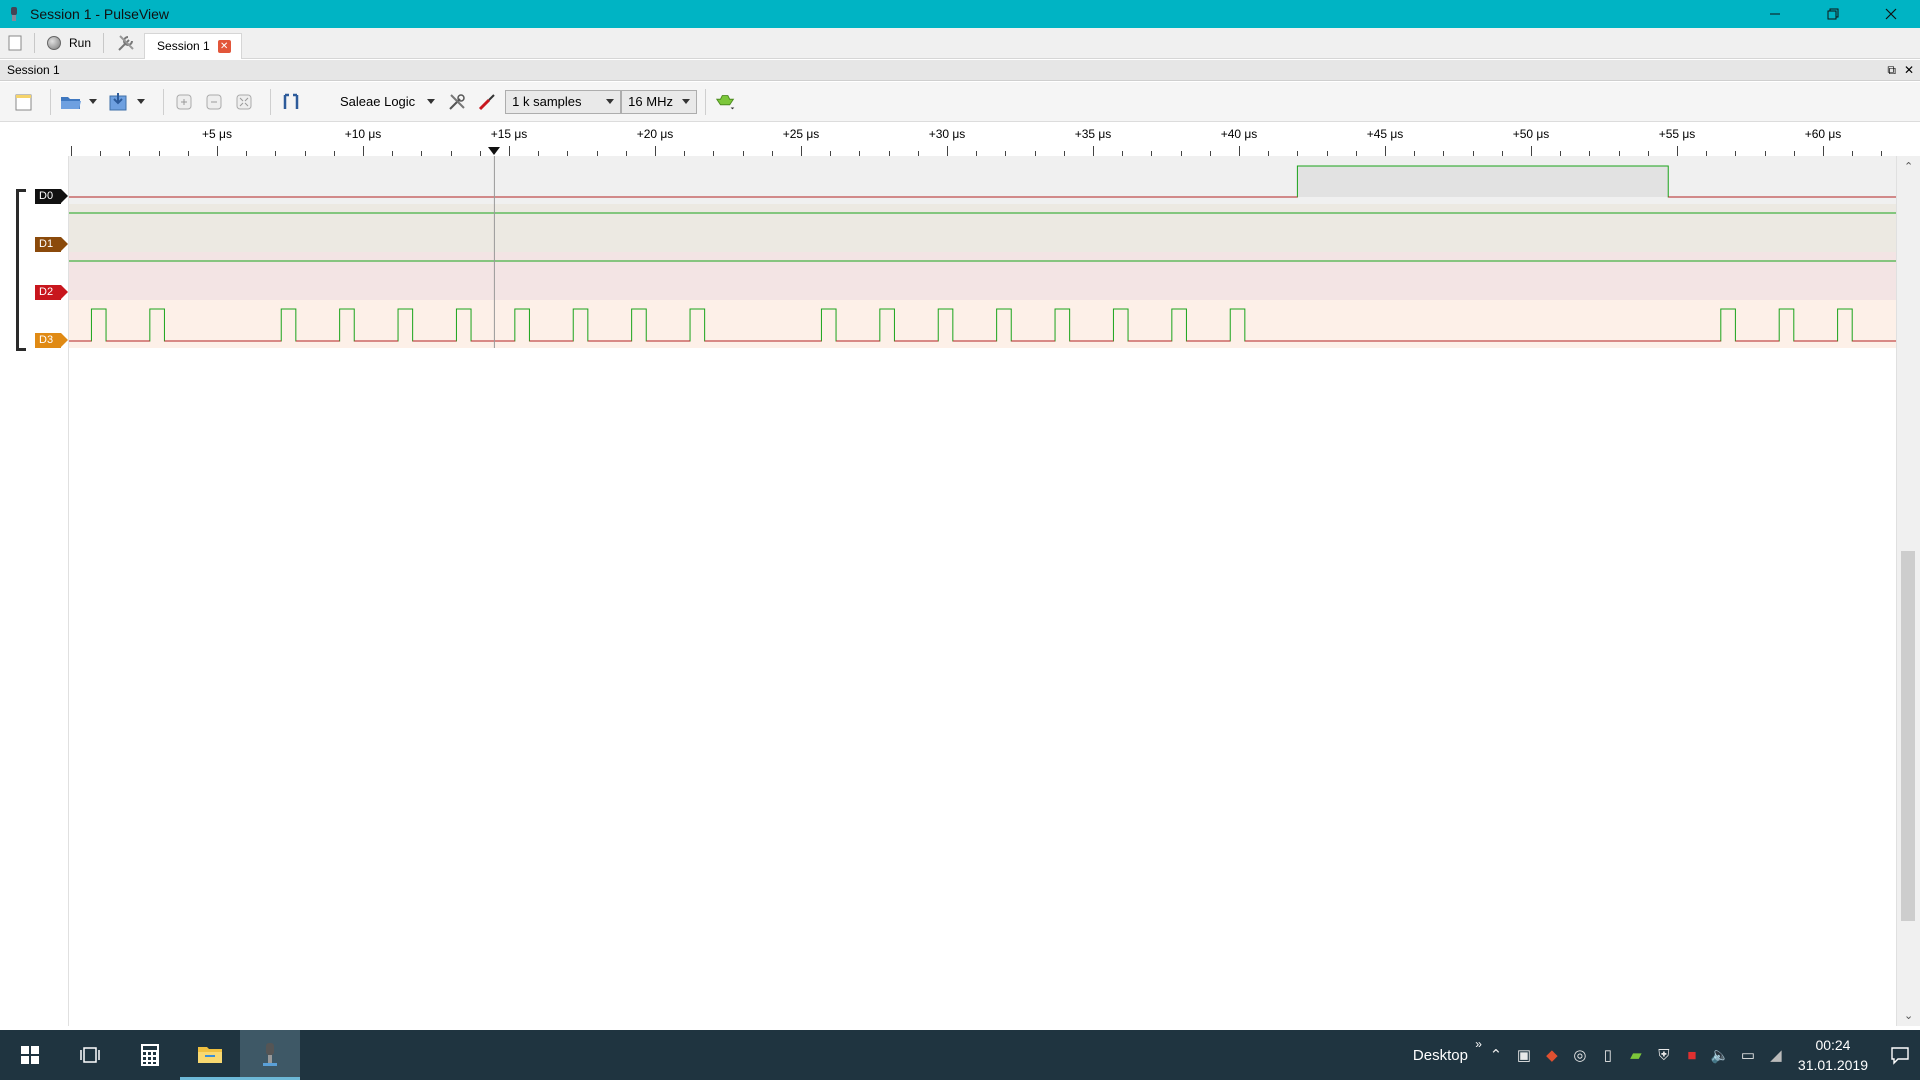 The image size is (1920, 1080). What do you see at coordinates (1833, 1055) in the screenshot?
I see `system-clock: 00:24 31.01.2019` at bounding box center [1833, 1055].